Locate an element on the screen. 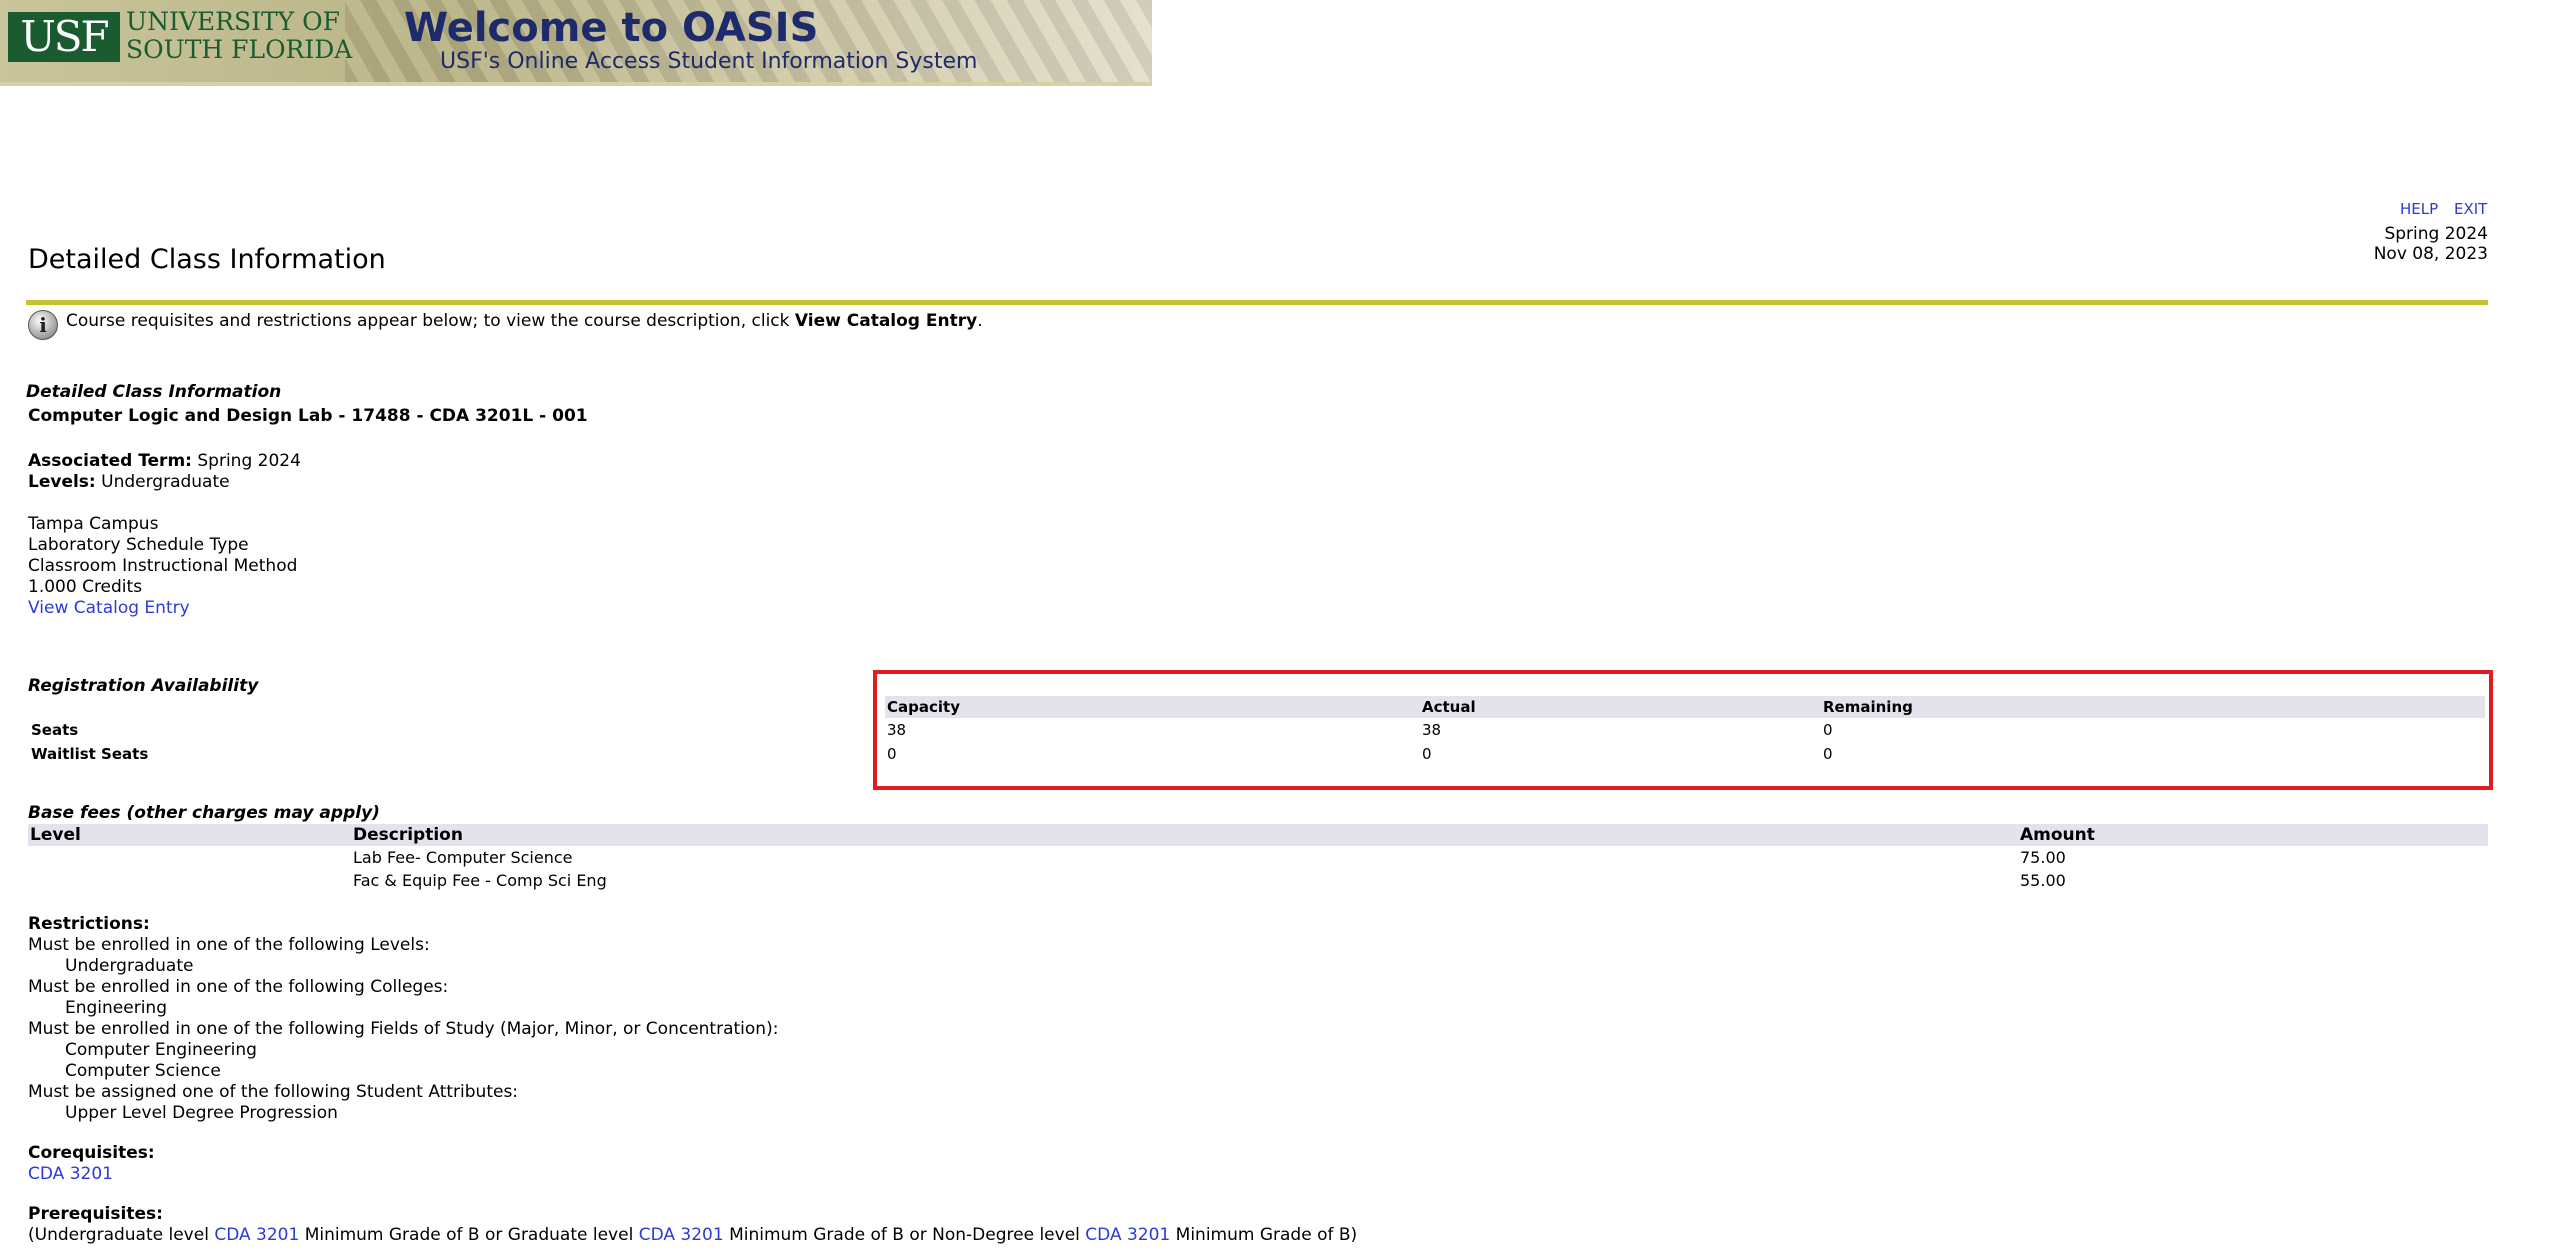 This screenshot has width=2560, height=1259. fee-description: Lab Fee- Computer Science is located at coordinates (463, 857).